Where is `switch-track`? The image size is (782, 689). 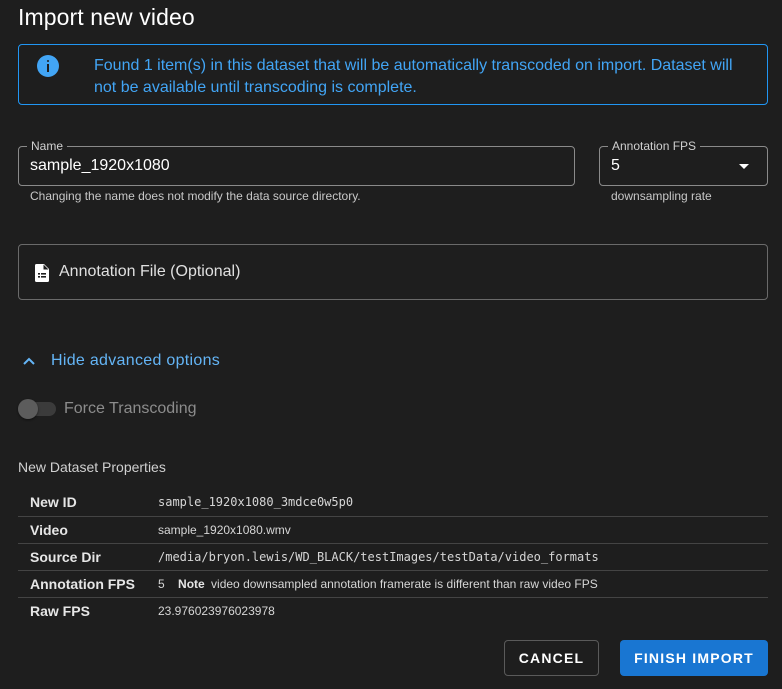
switch-track is located at coordinates (37, 409).